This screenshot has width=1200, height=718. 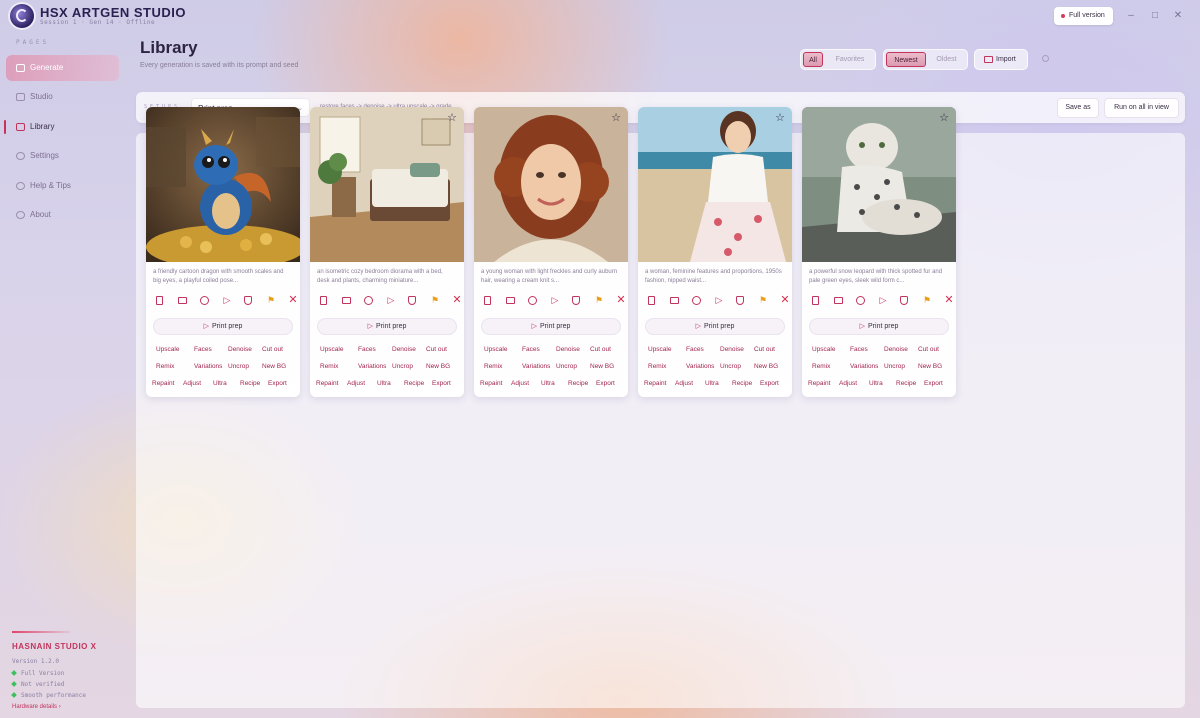 What do you see at coordinates (62, 215) in the screenshot?
I see `sidebar-item-about: About` at bounding box center [62, 215].